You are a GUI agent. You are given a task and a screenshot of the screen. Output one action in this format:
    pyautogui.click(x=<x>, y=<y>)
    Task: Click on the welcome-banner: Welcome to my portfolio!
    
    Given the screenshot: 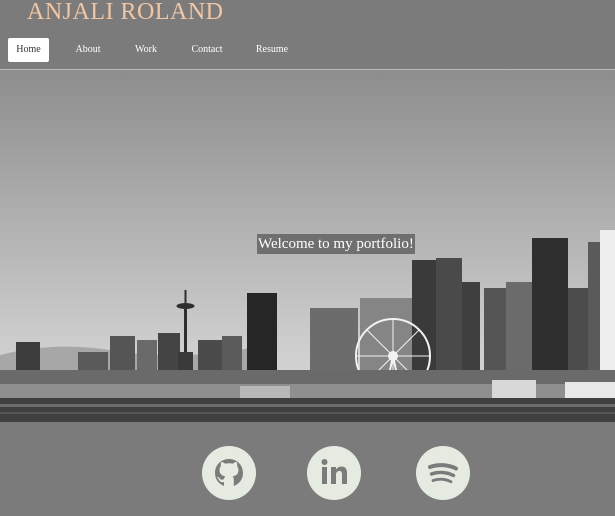 What is the action you would take?
    pyautogui.click(x=336, y=244)
    